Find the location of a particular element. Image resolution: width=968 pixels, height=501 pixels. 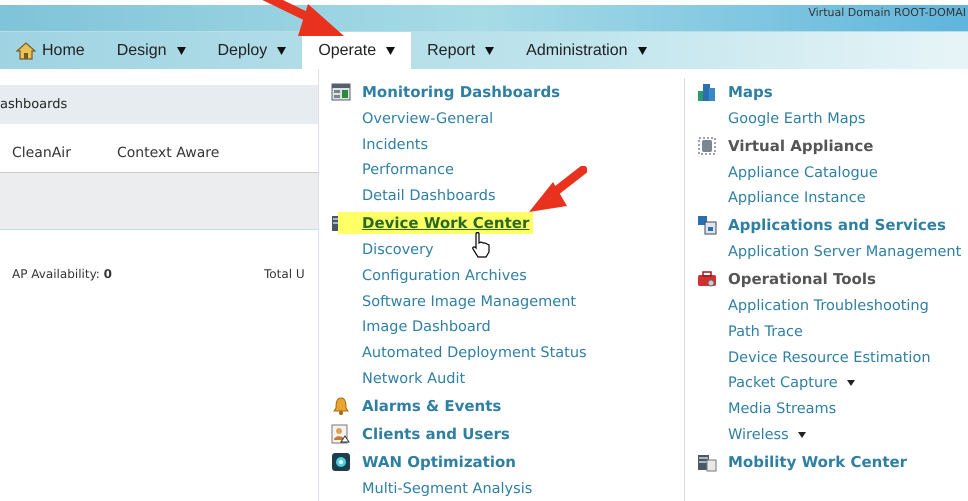

dashboard-icon is located at coordinates (341, 92).